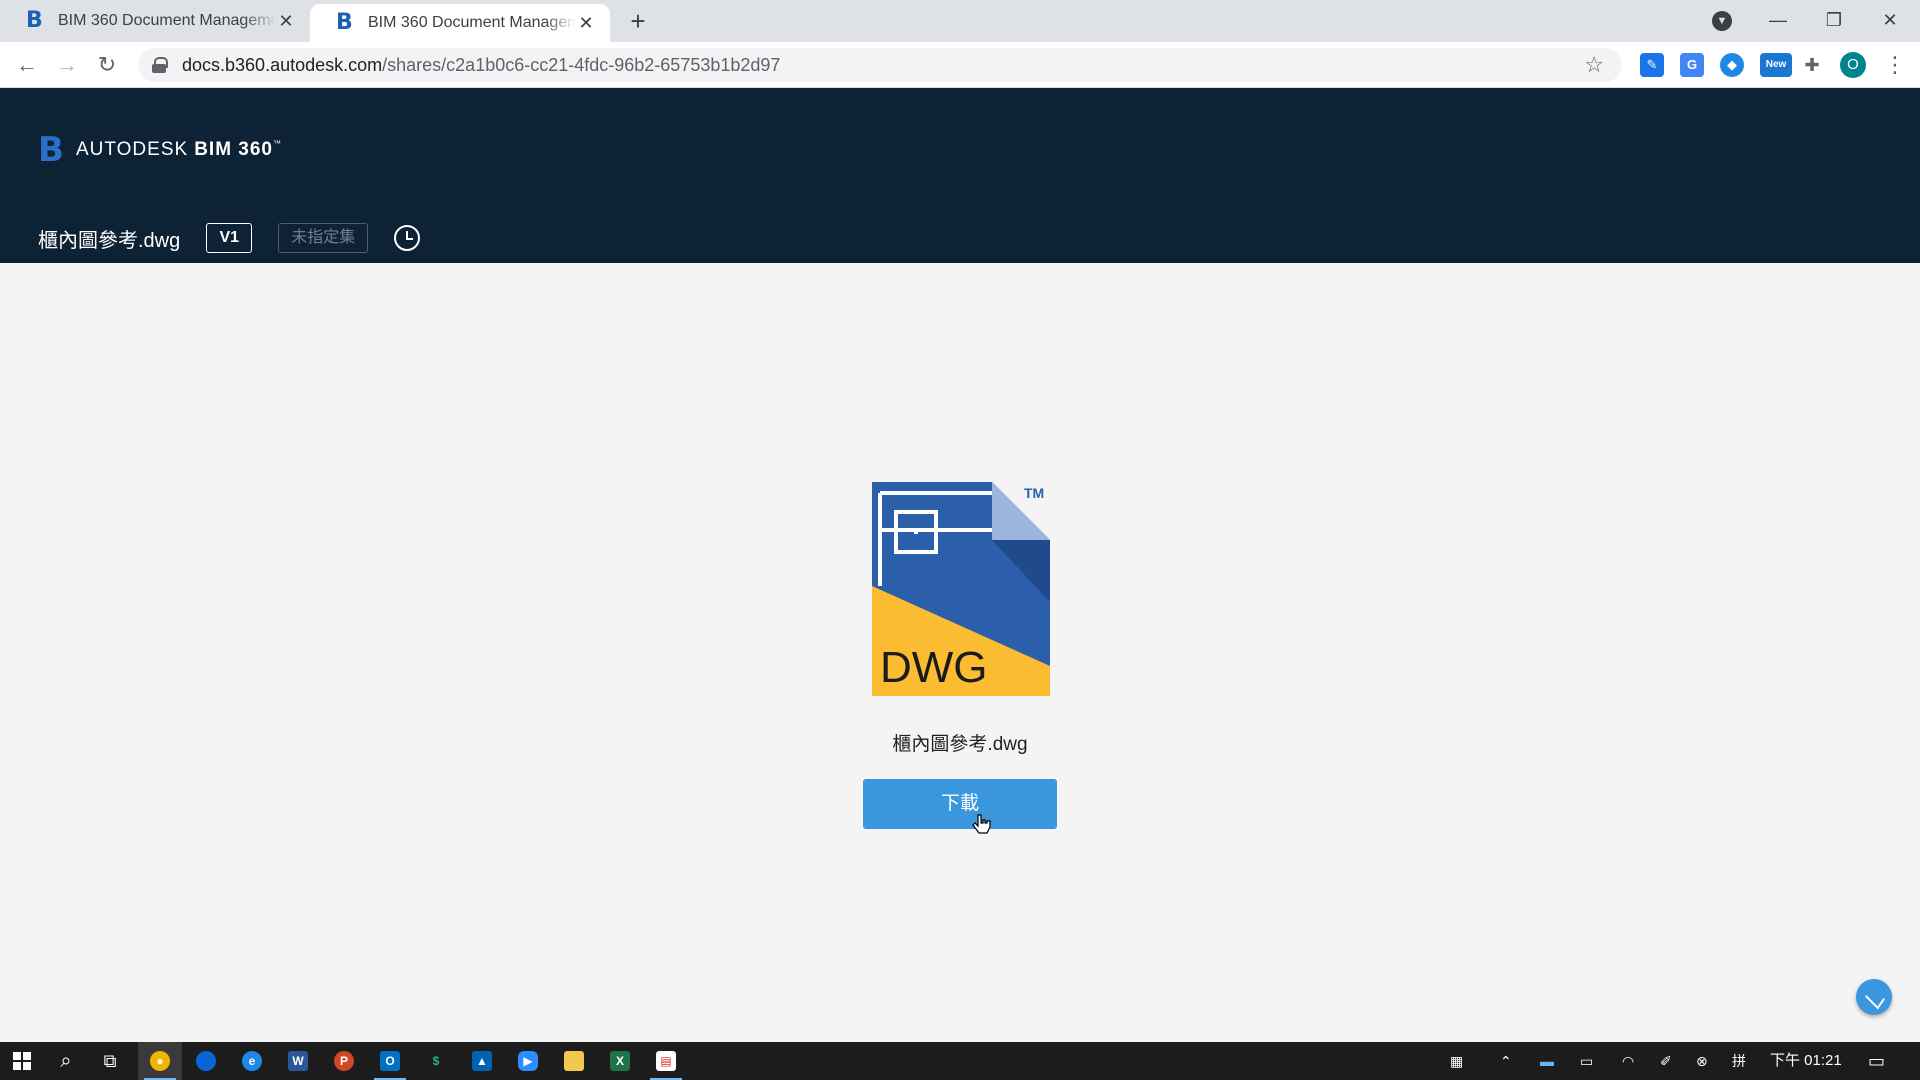 The width and height of the screenshot is (1920, 1080). I want to click on lock-icon, so click(160, 65).